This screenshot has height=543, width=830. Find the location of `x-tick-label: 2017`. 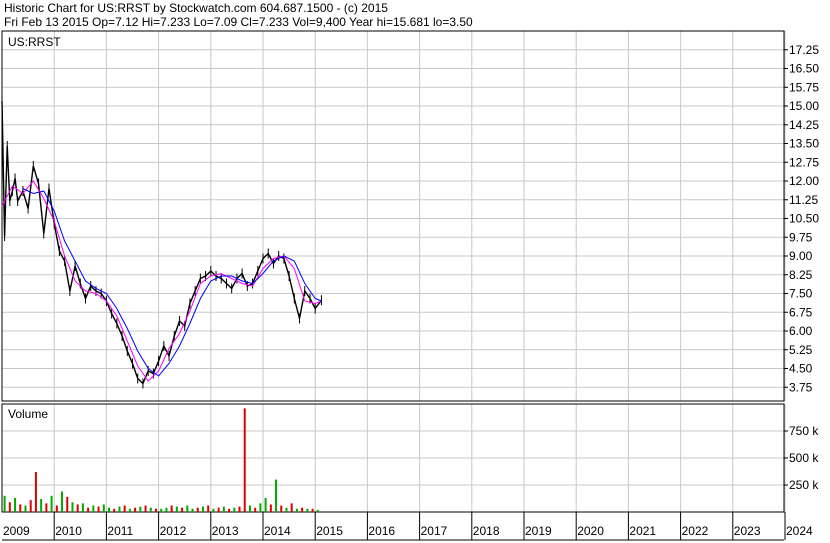

x-tick-label: 2017 is located at coordinates (434, 531).